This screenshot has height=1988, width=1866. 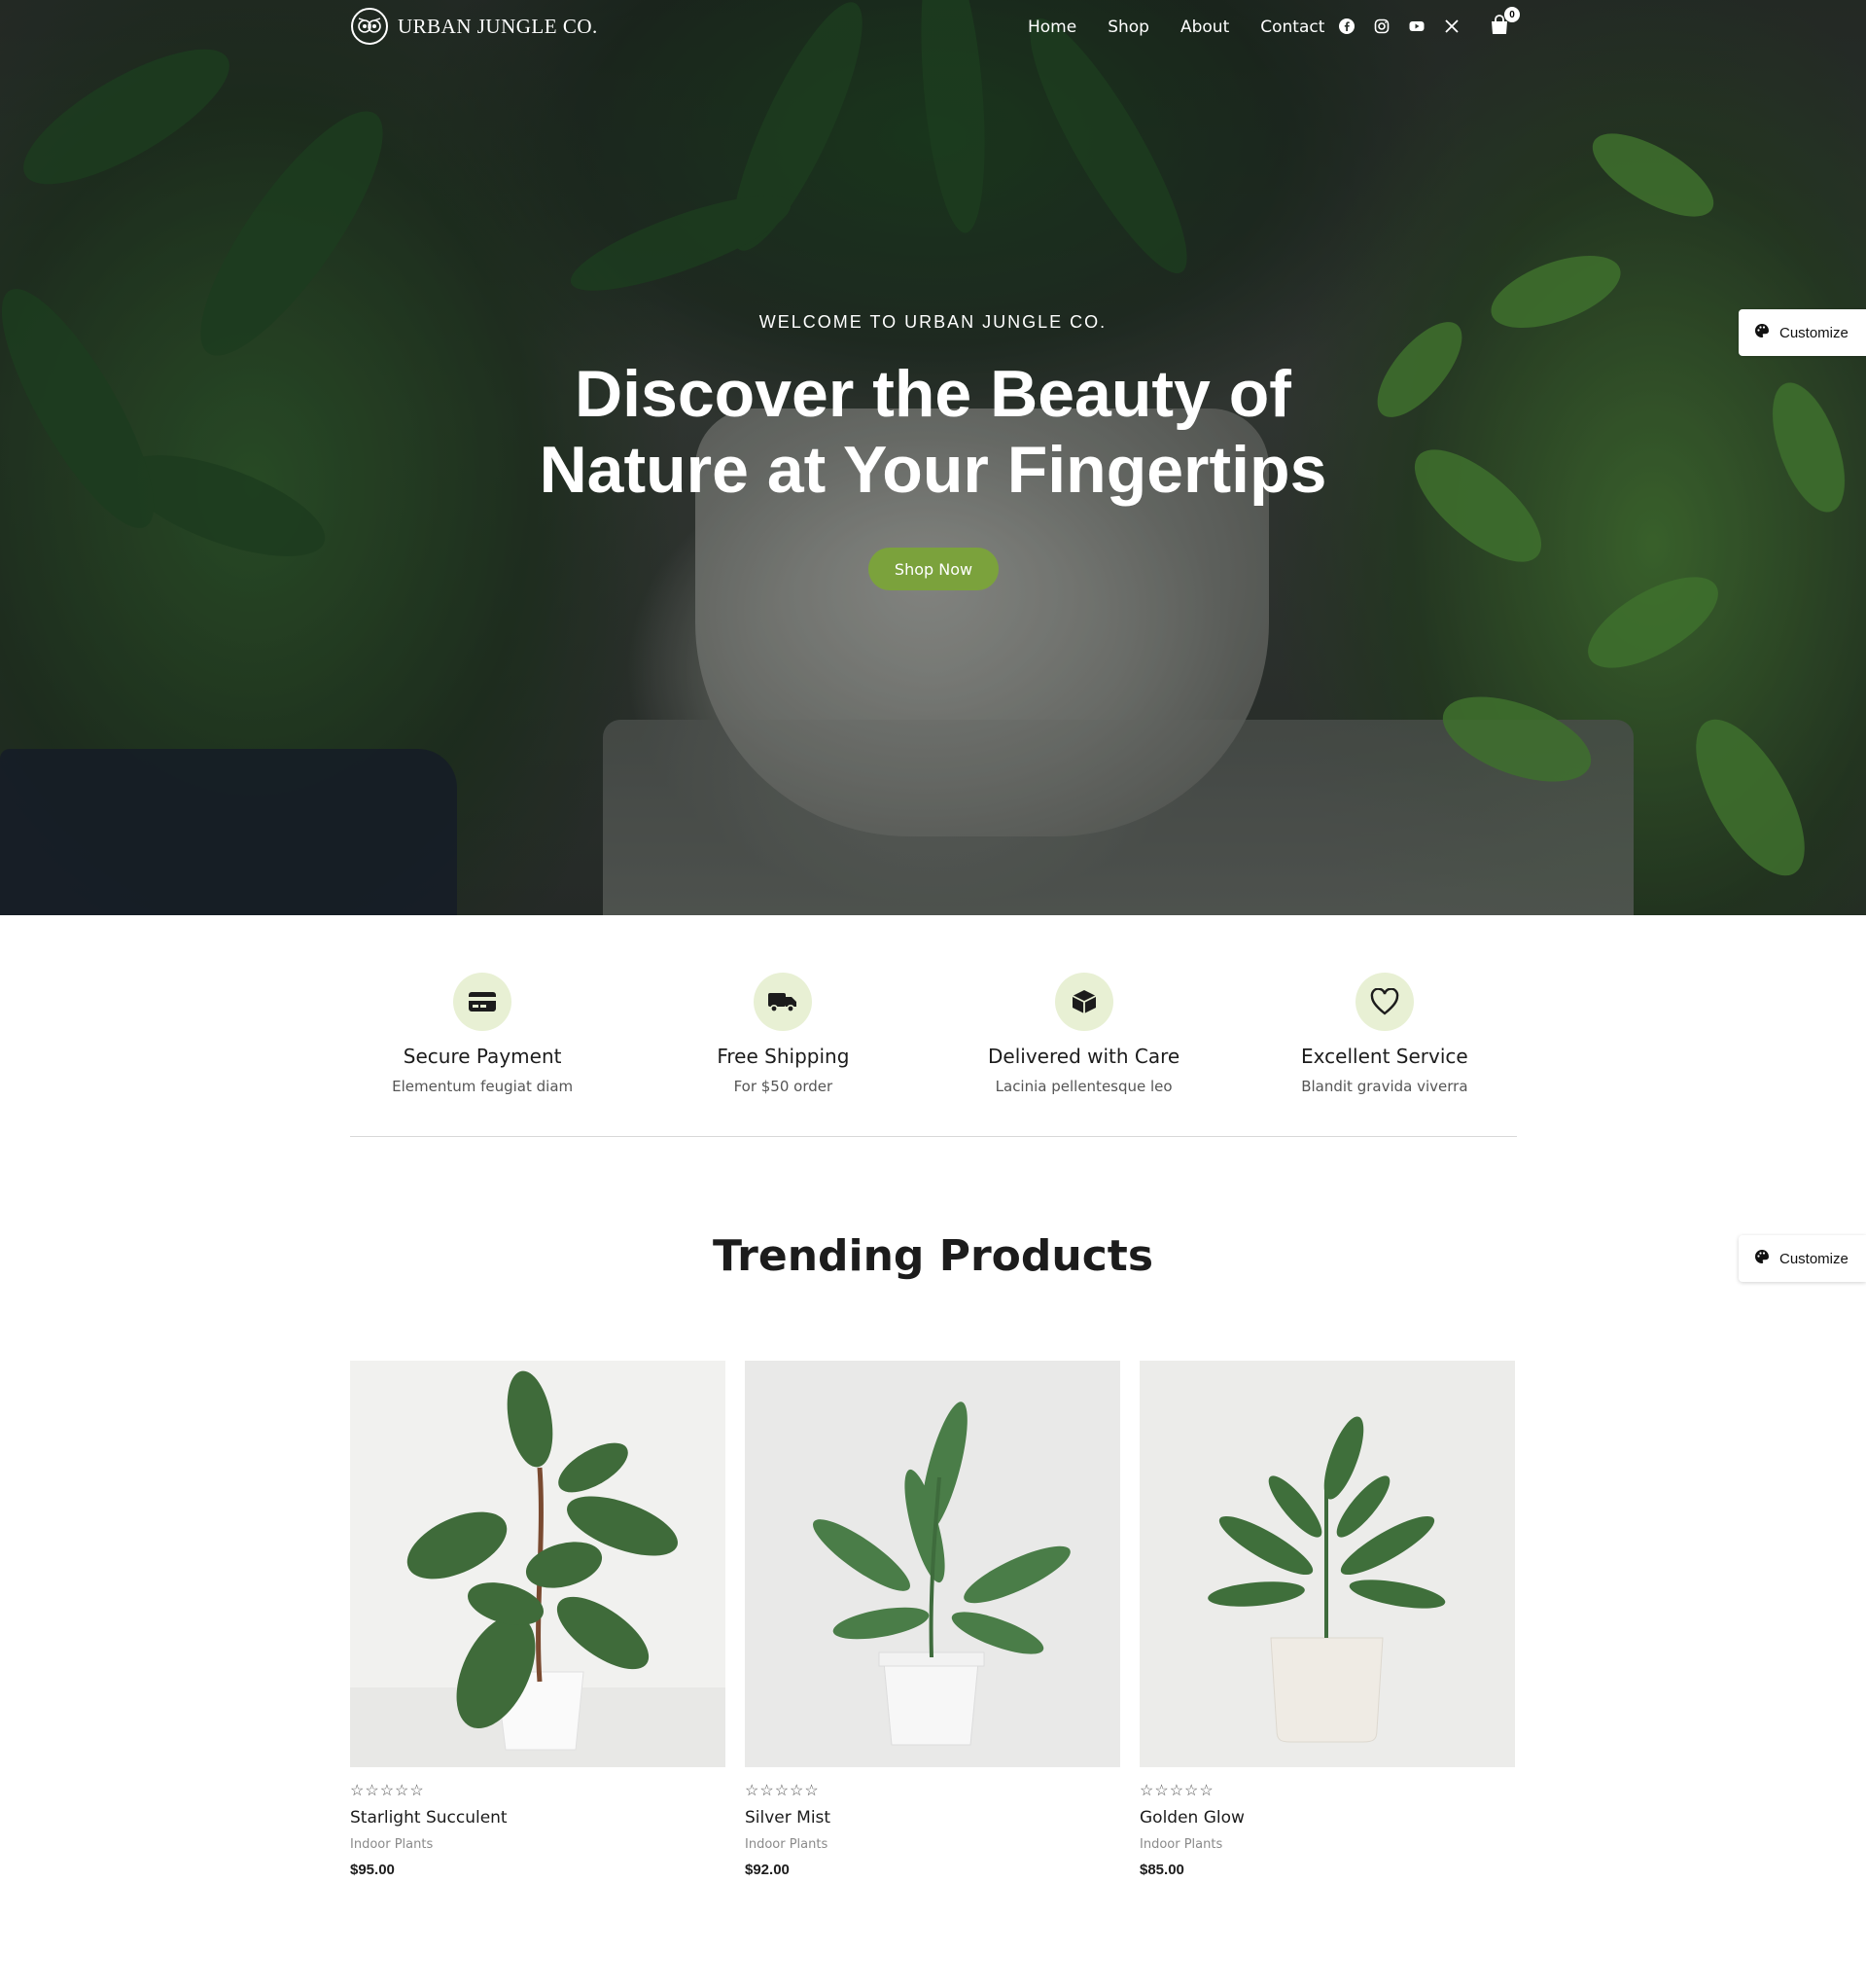 What do you see at coordinates (767, 1870) in the screenshot?
I see `product-price: $92.00` at bounding box center [767, 1870].